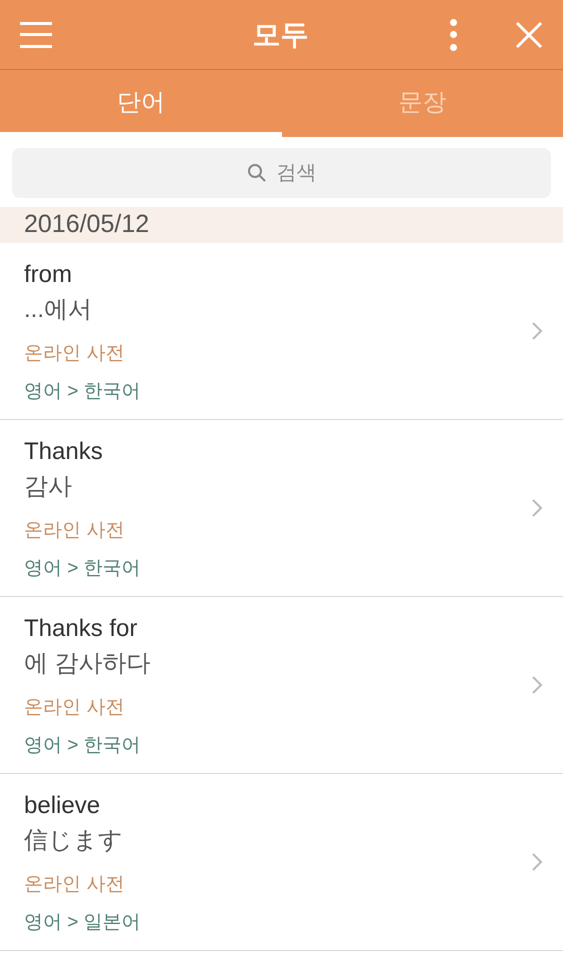 The image size is (563, 976). I want to click on entry-meaning: 감사, so click(48, 487).